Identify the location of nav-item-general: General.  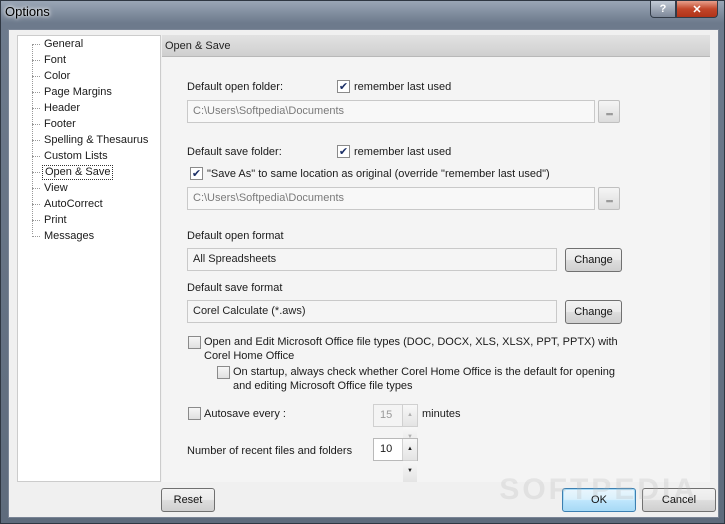
(63, 44).